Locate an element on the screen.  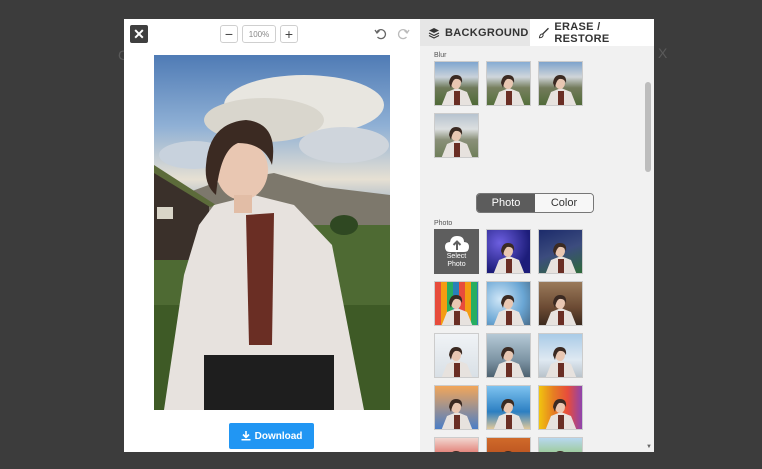
photo-thumbnail-rainbow-gradient is located at coordinates (560, 407).